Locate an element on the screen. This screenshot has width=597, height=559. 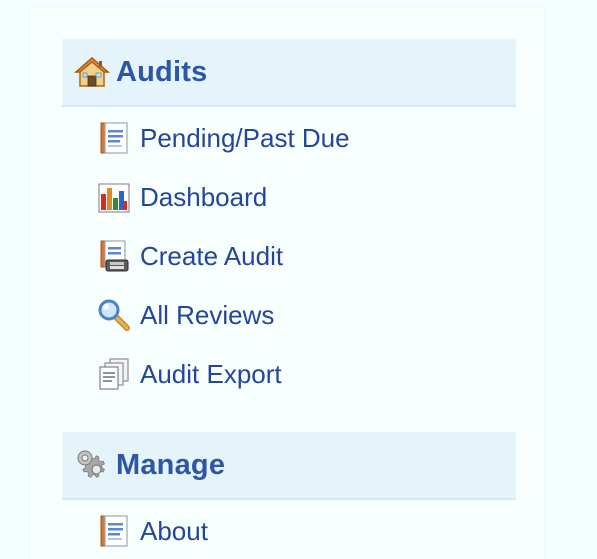
menu-item-label: All Reviews is located at coordinates (207, 314).